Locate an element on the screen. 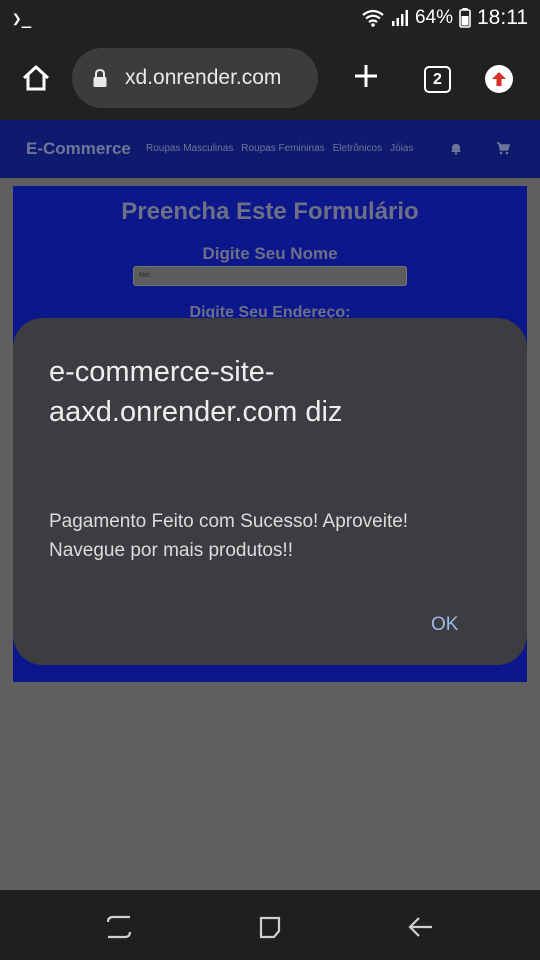  new-tab-icon is located at coordinates (366, 76).